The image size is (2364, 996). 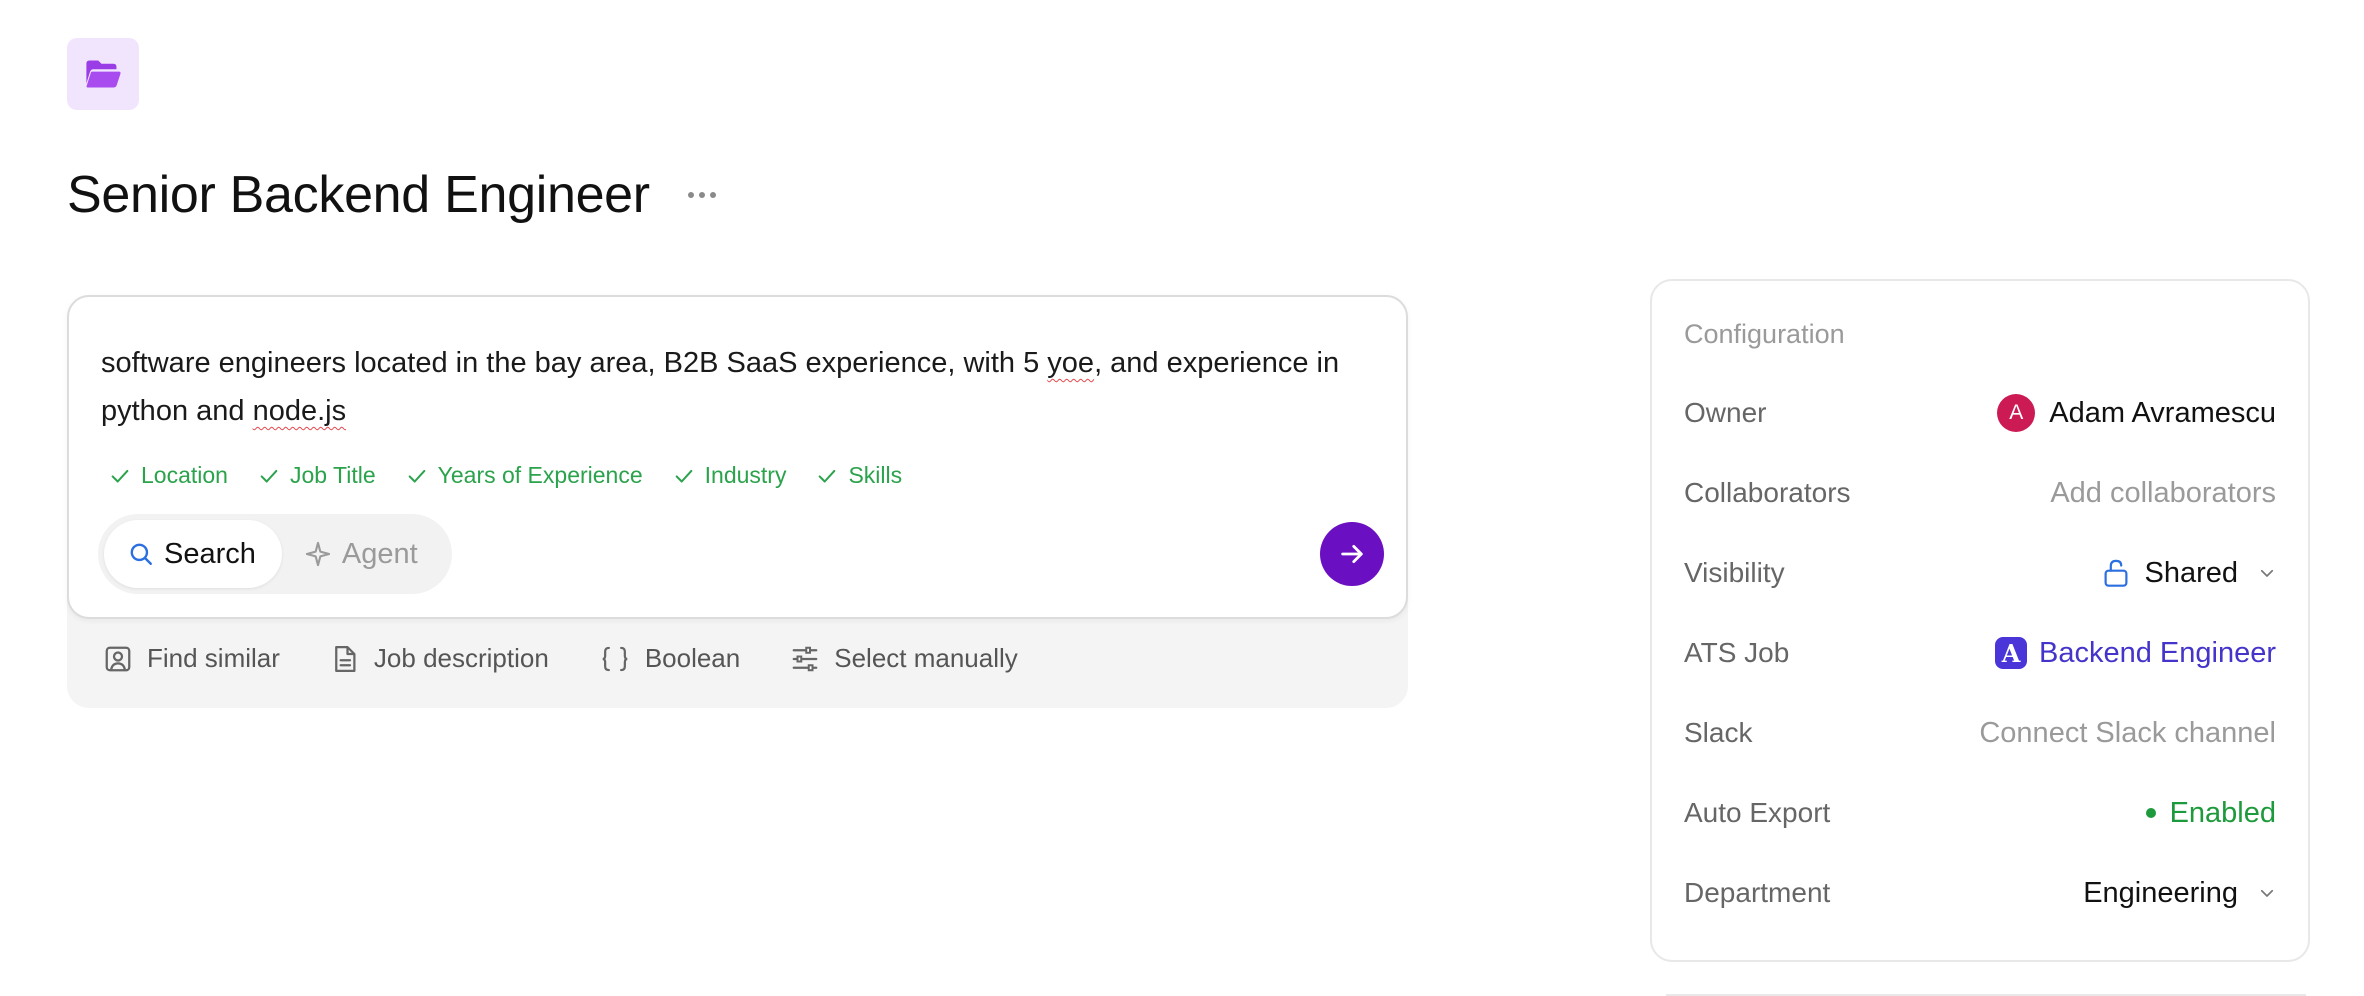 What do you see at coordinates (805, 658) in the screenshot?
I see `sliders-icon` at bounding box center [805, 658].